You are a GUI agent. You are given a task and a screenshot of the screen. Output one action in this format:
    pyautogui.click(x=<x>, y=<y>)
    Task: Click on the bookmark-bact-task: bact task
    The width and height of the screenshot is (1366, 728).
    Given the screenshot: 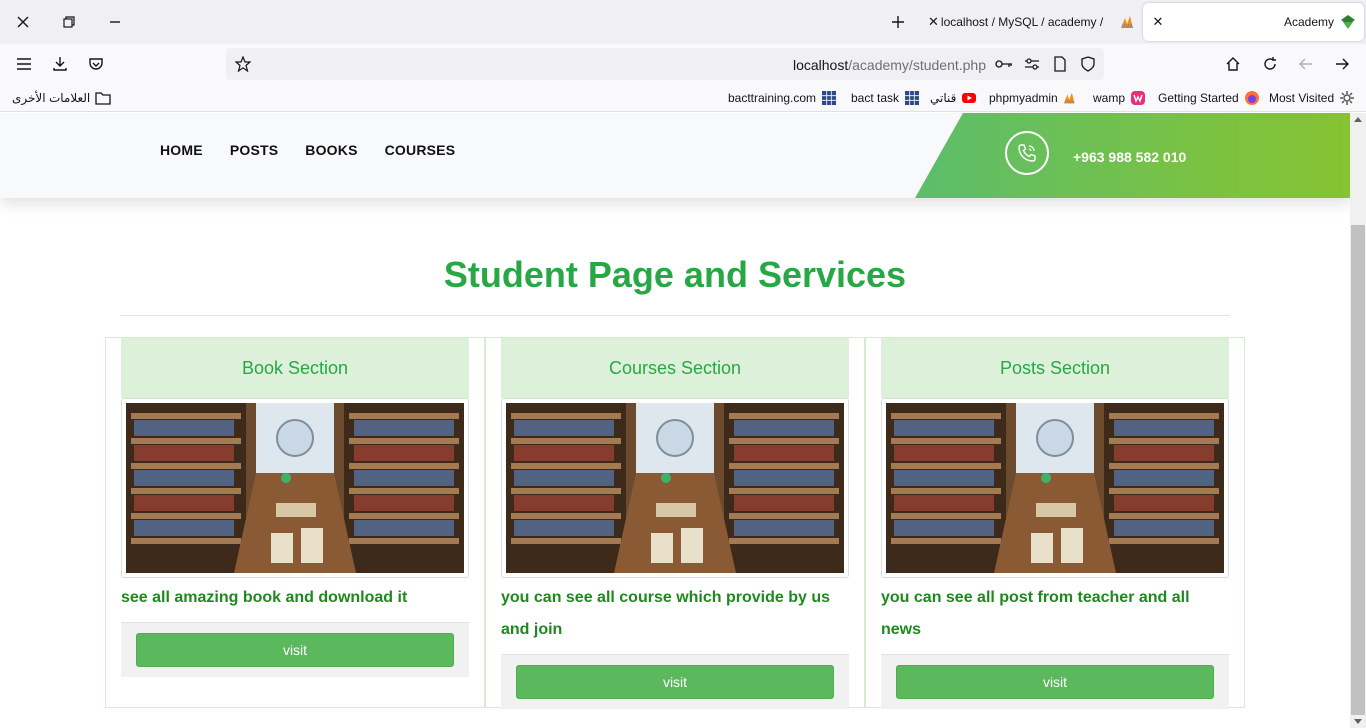 What is the action you would take?
    pyautogui.click(x=885, y=98)
    